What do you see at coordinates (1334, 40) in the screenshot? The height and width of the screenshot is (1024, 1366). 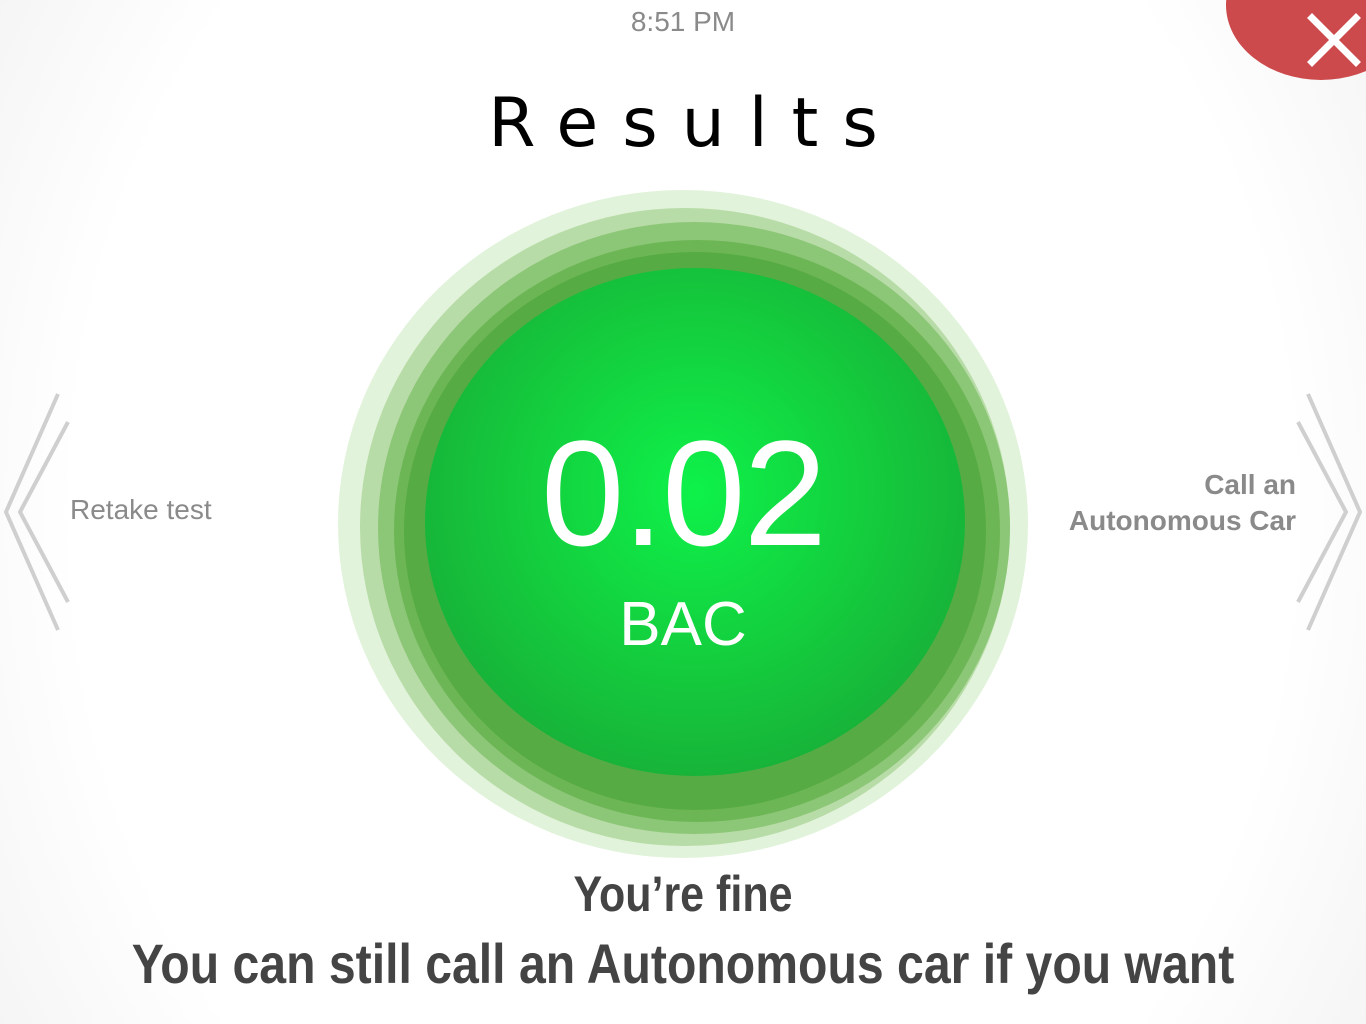 I see `close-icon` at bounding box center [1334, 40].